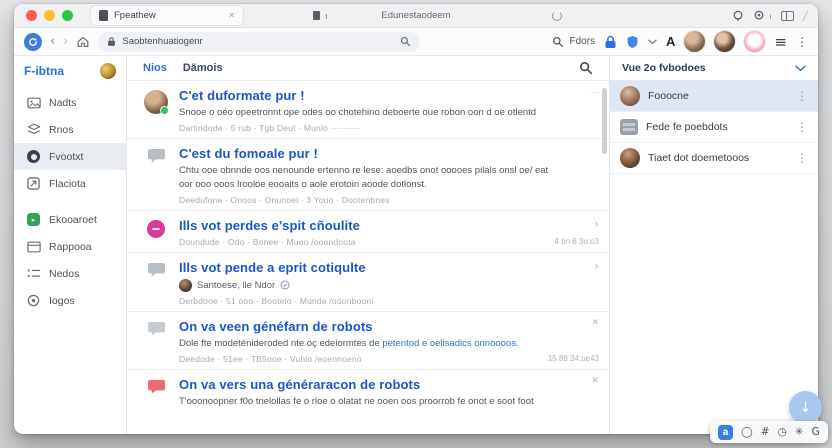 Image resolution: width=832 pixels, height=448 pixels. Describe the element at coordinates (236, 285) in the screenshot. I see `author-name: Santoese, lle Ndor` at that location.